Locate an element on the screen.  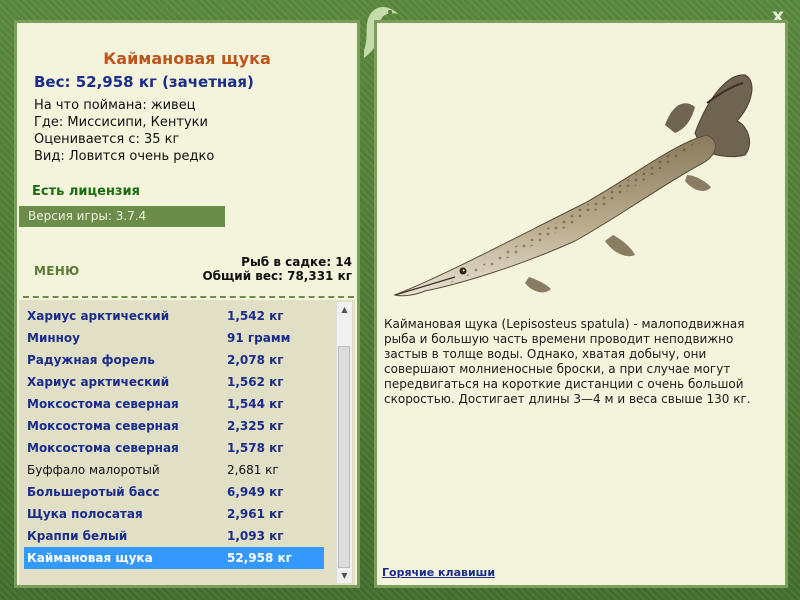
bait-info: На что поймана: живец is located at coordinates (115, 105).